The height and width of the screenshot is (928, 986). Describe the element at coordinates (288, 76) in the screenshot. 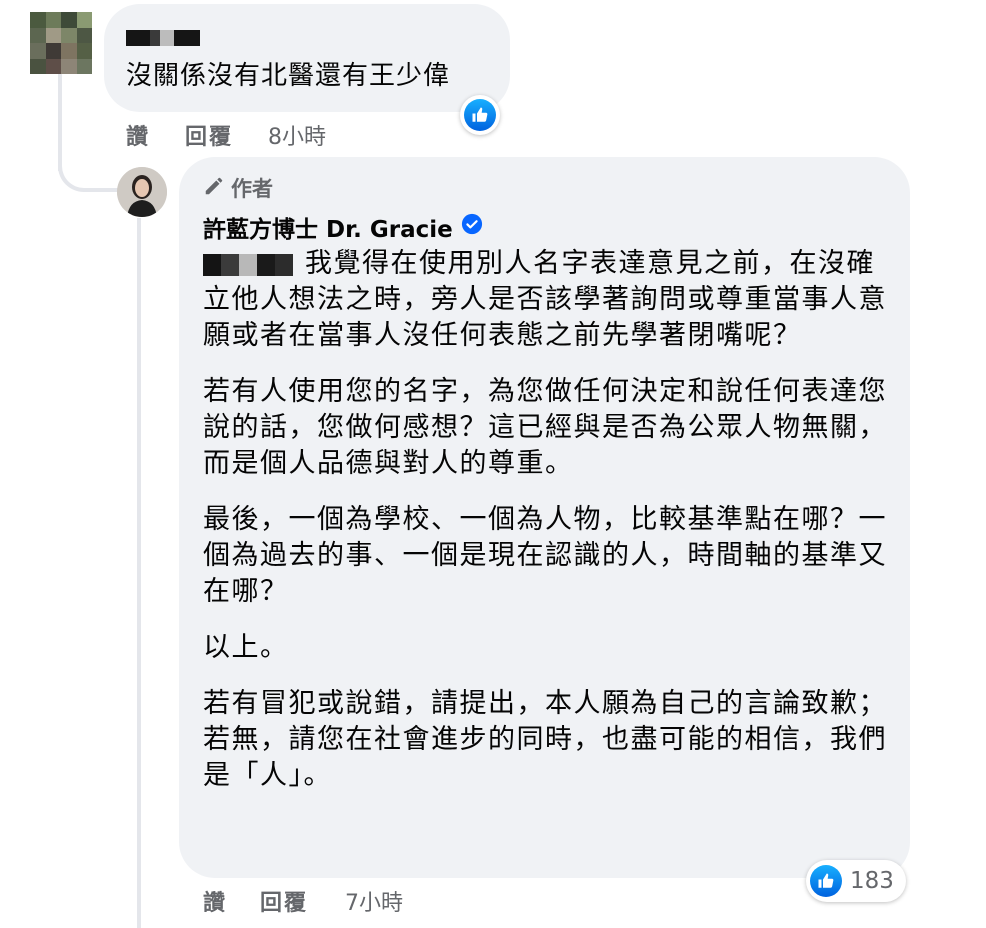

I see `comment-text: 沒關係沒有北醫還有王少偉` at that location.